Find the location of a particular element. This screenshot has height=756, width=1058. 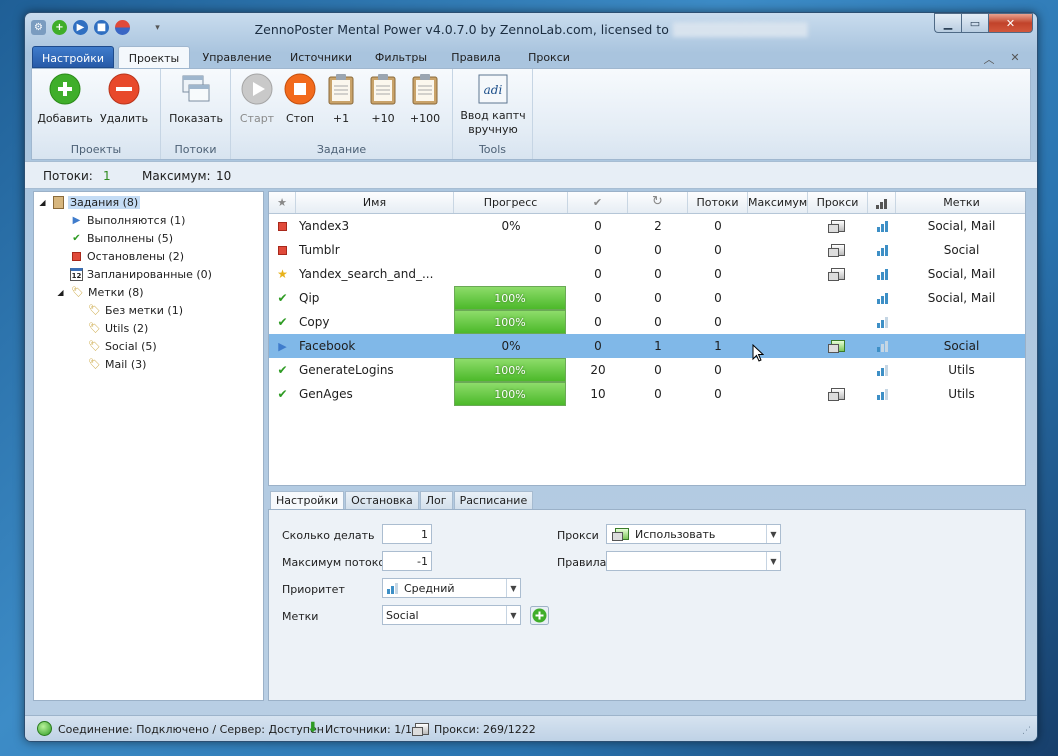

close-ribbon-icon: ✕ is located at coordinates (1015, 57).